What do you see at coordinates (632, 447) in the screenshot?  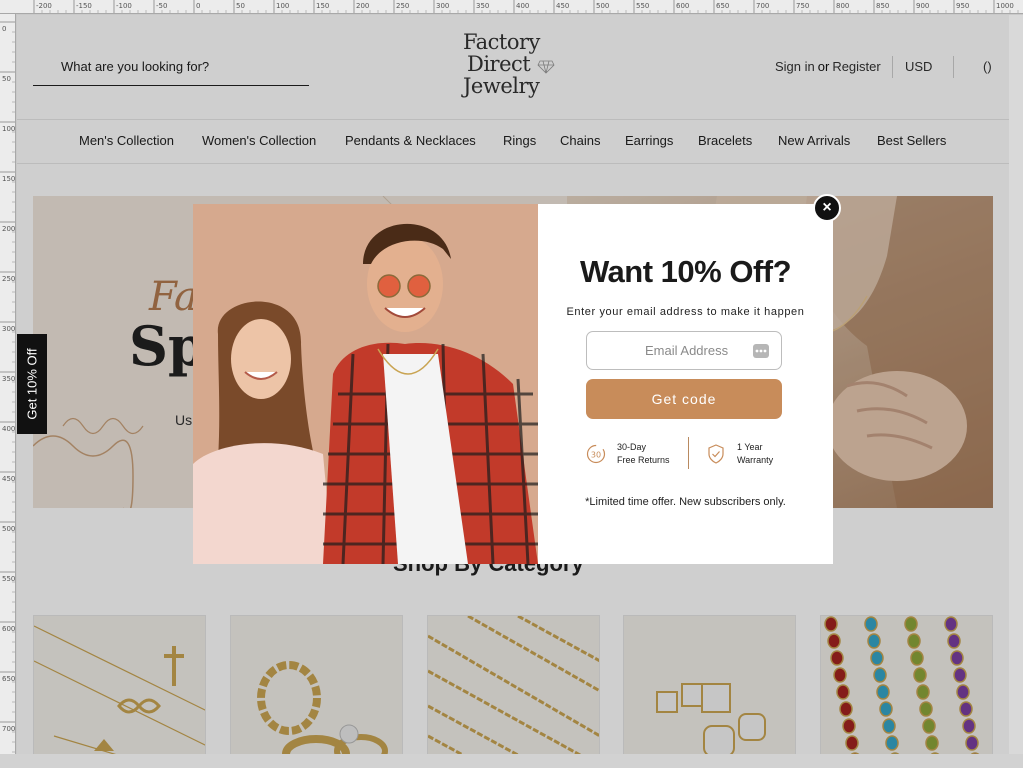 I see `benefit-returns-line1: 30-Day` at bounding box center [632, 447].